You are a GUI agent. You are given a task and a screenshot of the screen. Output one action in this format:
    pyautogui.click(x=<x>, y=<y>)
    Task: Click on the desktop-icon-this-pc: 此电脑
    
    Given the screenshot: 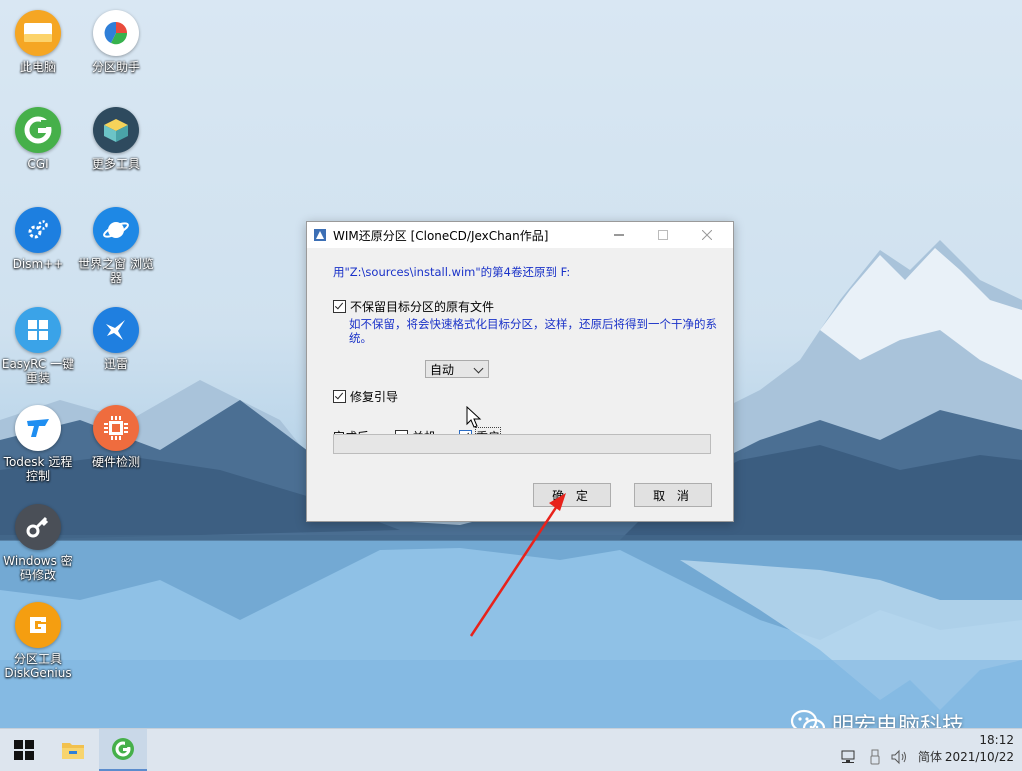 What is the action you would take?
    pyautogui.click(x=39, y=42)
    